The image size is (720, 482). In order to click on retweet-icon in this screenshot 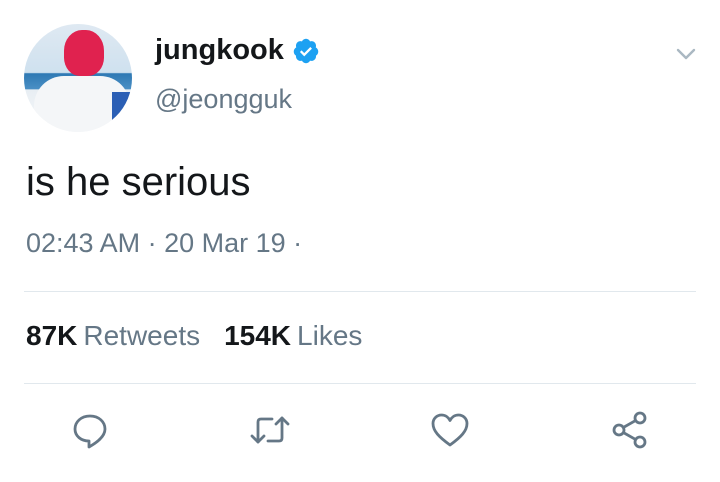, I will do `click(270, 430)`.